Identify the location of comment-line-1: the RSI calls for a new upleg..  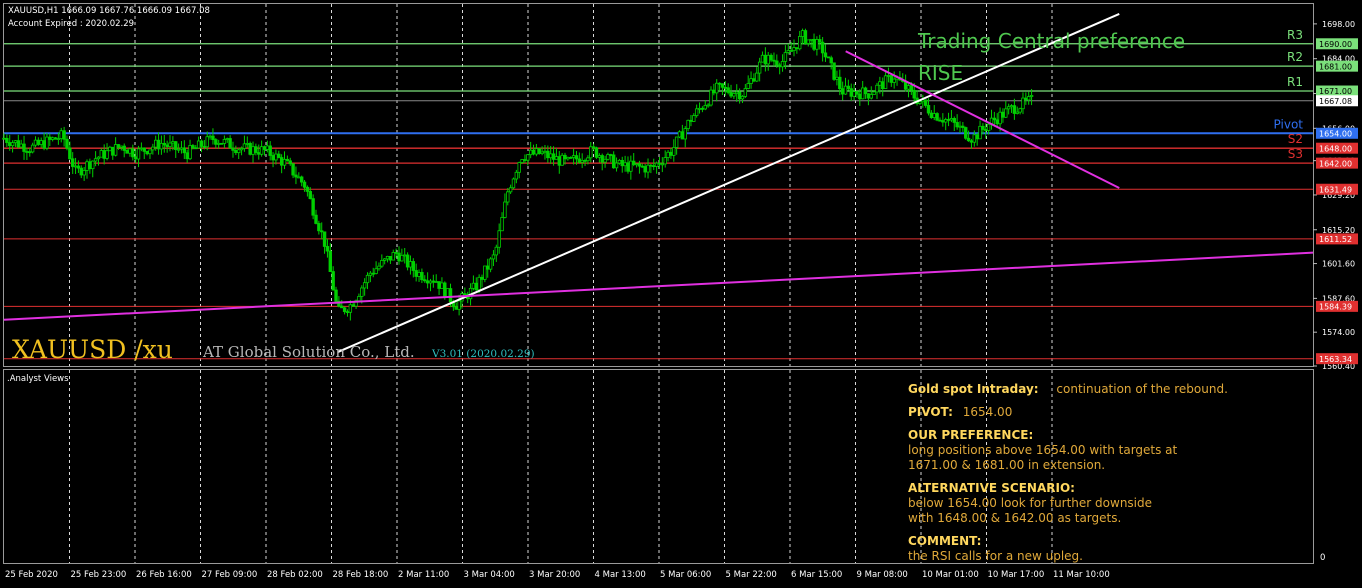
(995, 556).